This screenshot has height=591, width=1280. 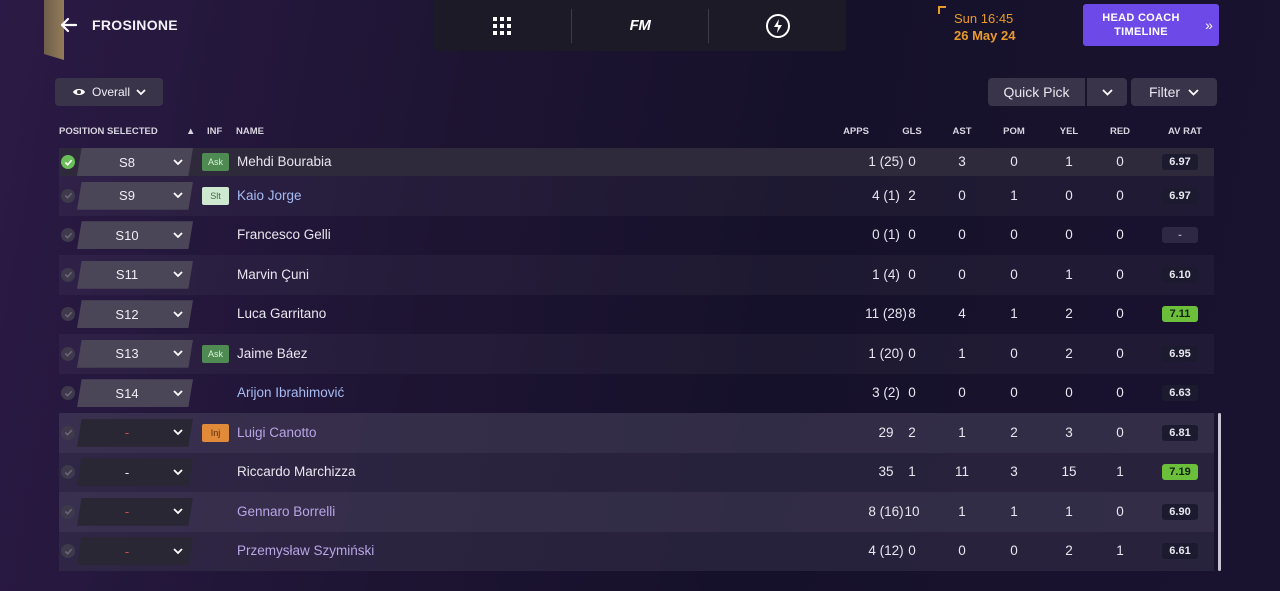 I want to click on quick-pick-dropdown, so click(x=1107, y=92).